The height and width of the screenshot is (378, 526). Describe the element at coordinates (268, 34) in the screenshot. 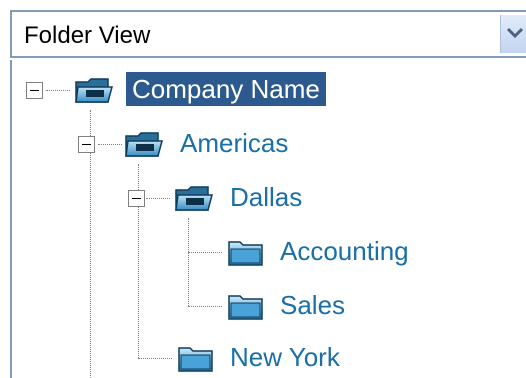

I see `folder-view-dropdown: Folder View` at that location.